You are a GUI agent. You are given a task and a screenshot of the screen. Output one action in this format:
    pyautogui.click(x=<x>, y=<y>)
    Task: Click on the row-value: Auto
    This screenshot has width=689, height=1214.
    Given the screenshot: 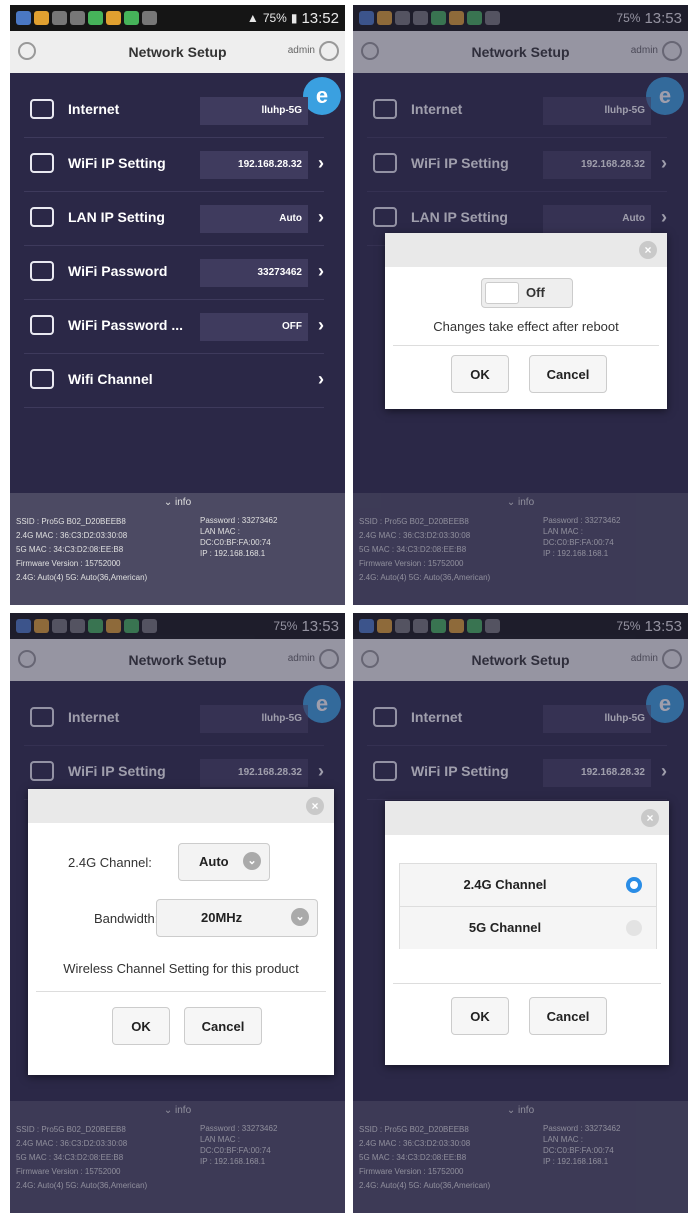 What is the action you would take?
    pyautogui.click(x=254, y=219)
    